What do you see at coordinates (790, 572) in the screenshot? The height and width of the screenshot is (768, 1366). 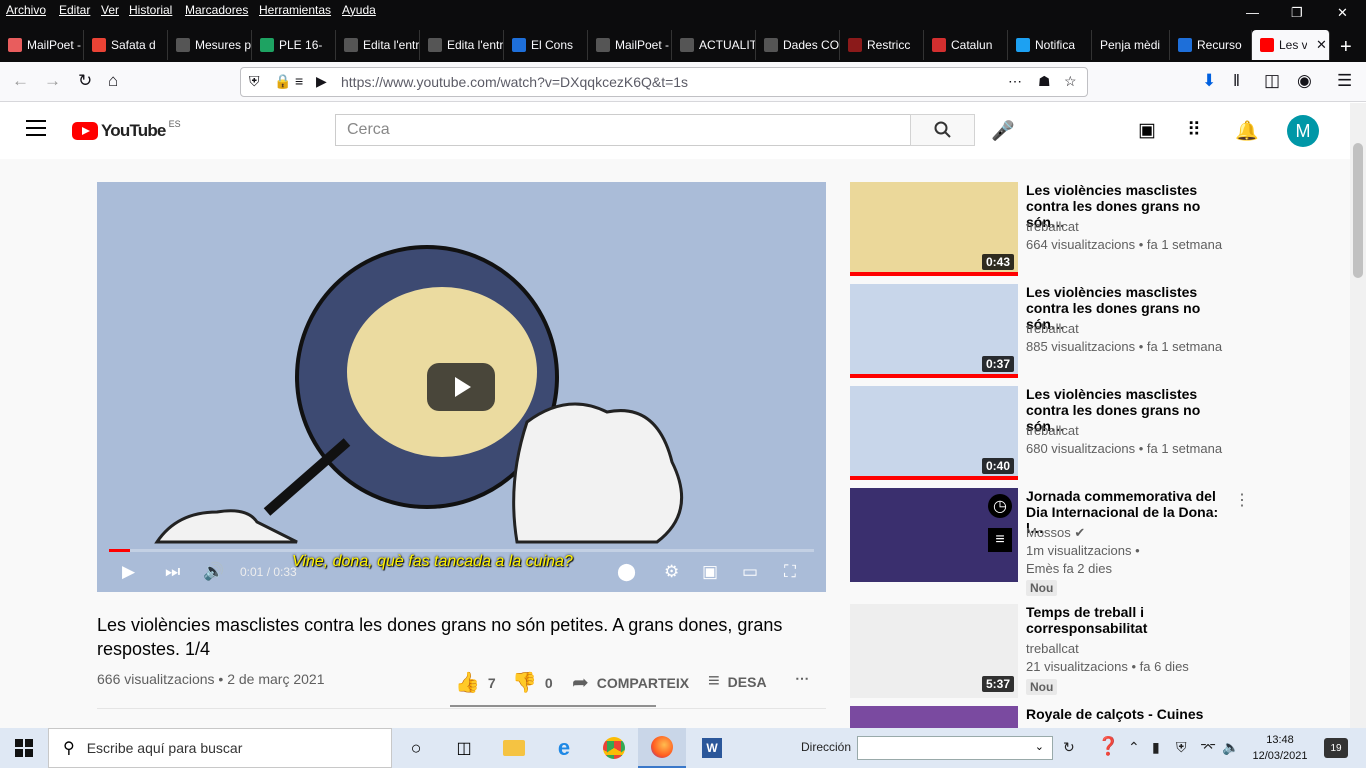 I see `fullscreen-icon: ⛶` at bounding box center [790, 572].